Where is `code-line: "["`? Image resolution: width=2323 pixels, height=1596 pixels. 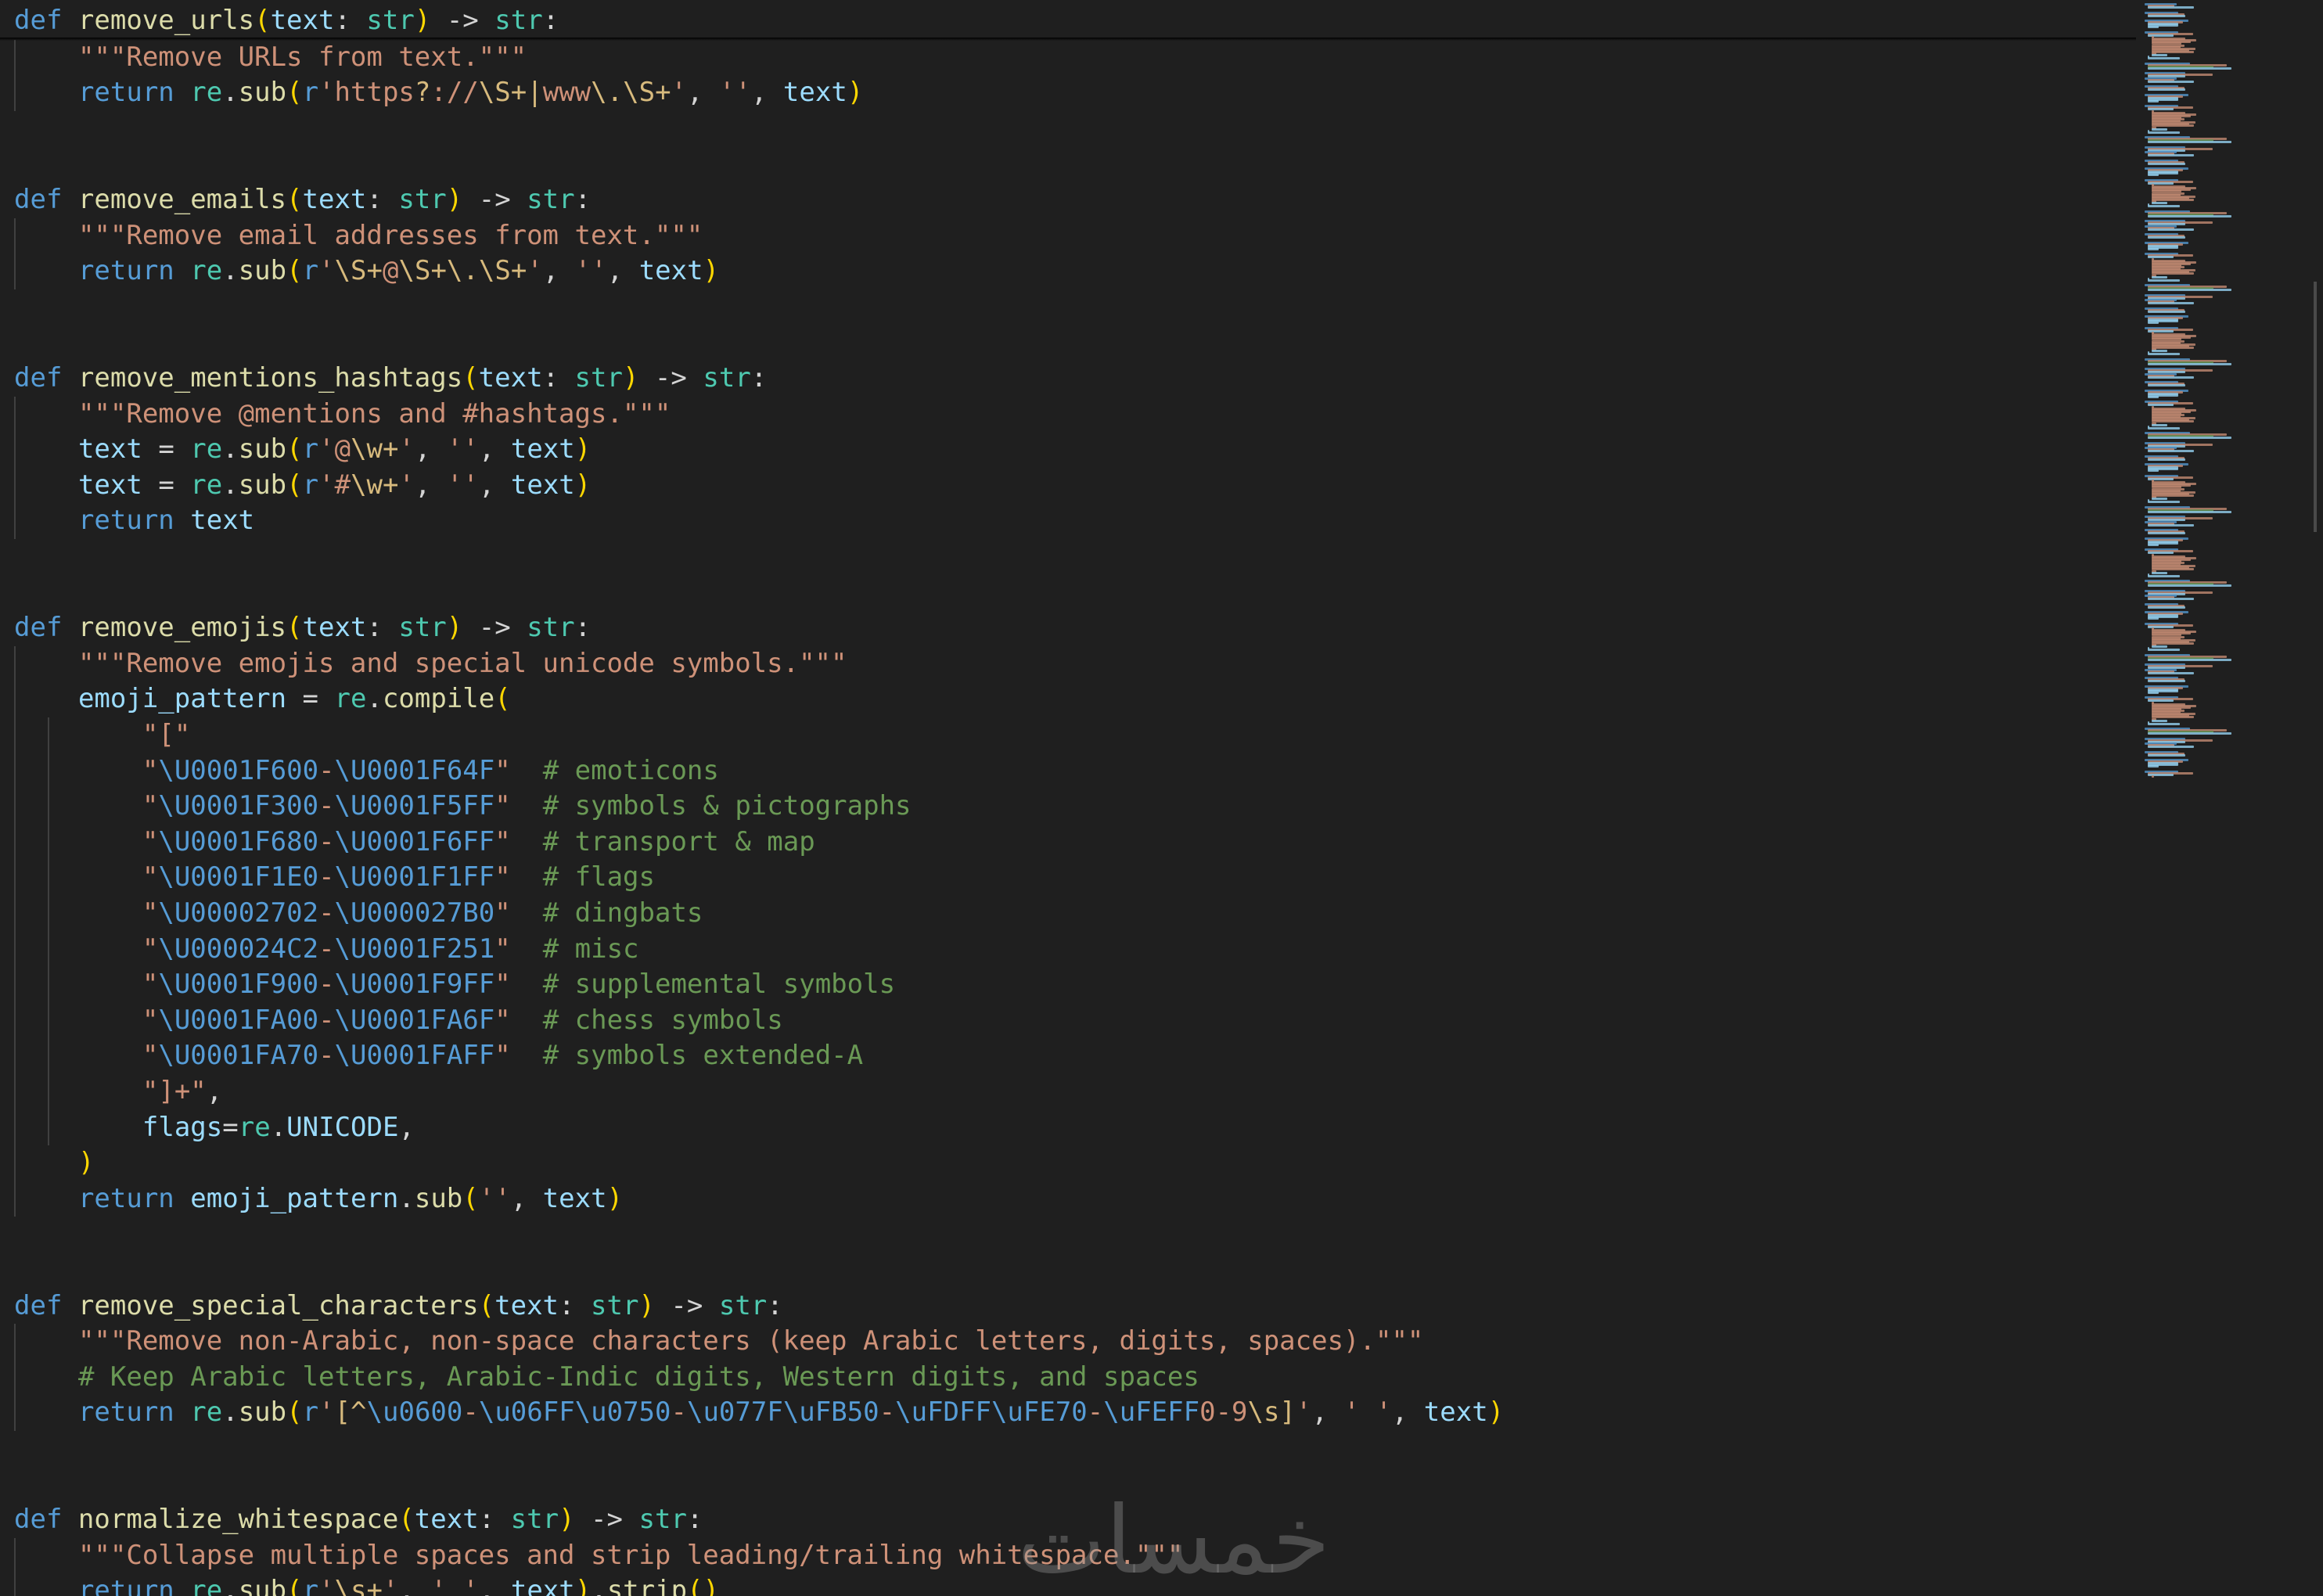 code-line: "[" is located at coordinates (102, 735).